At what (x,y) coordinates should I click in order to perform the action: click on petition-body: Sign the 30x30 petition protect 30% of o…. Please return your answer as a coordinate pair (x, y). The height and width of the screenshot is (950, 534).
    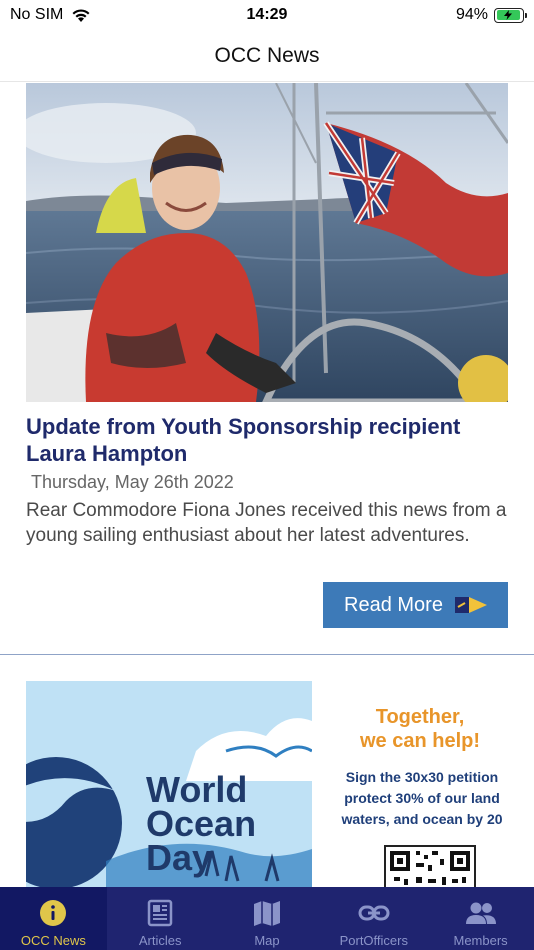
    Looking at the image, I should click on (415, 798).